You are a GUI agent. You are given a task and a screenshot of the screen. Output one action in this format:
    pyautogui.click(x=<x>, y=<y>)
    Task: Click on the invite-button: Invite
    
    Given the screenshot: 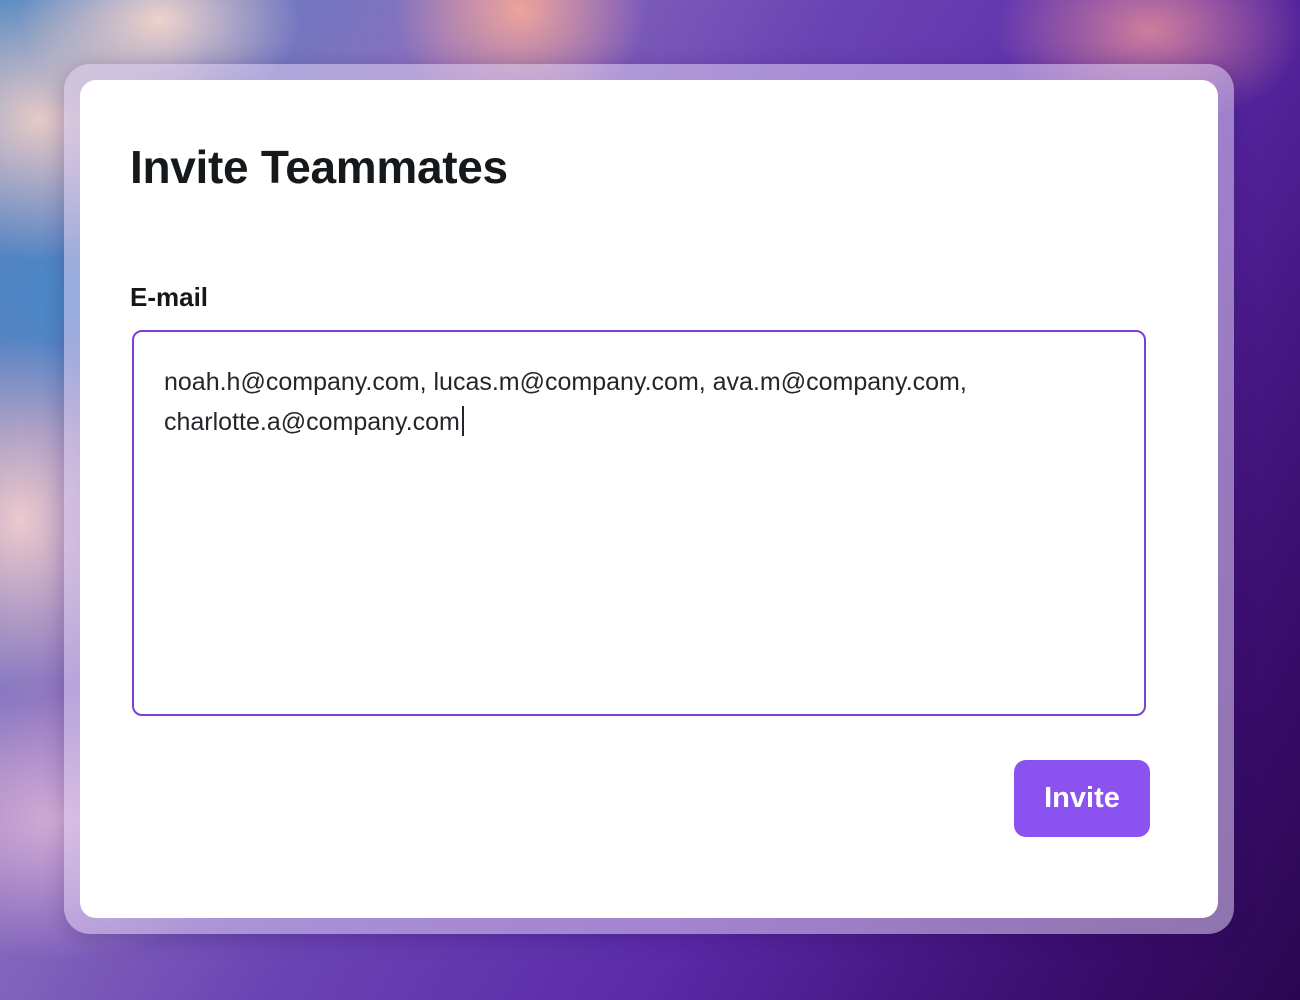 What is the action you would take?
    pyautogui.click(x=1082, y=798)
    